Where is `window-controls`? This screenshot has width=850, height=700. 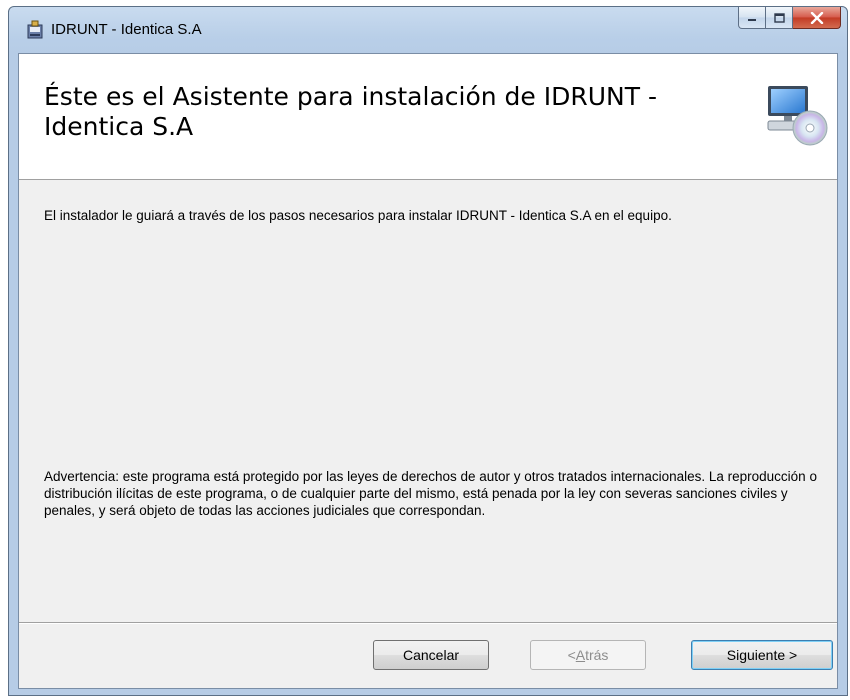
window-controls is located at coordinates (789, 18).